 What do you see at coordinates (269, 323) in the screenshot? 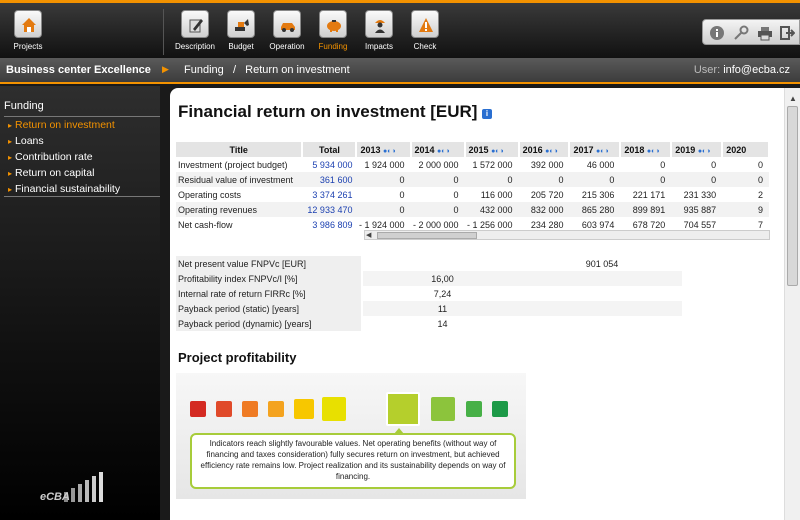
I see `indicator-label: Payback period (dynamic) [years]` at bounding box center [269, 323].